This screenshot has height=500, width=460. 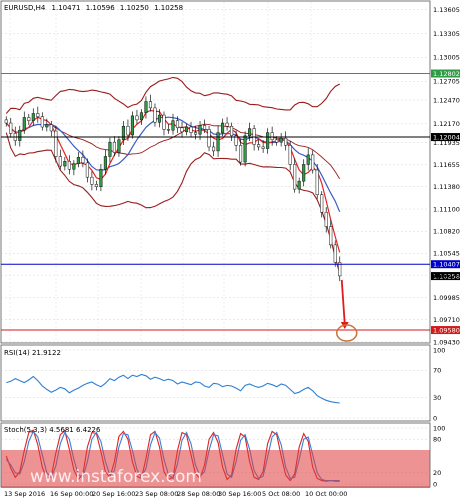 I want to click on rsi-tick-label: 30, so click(x=437, y=398).